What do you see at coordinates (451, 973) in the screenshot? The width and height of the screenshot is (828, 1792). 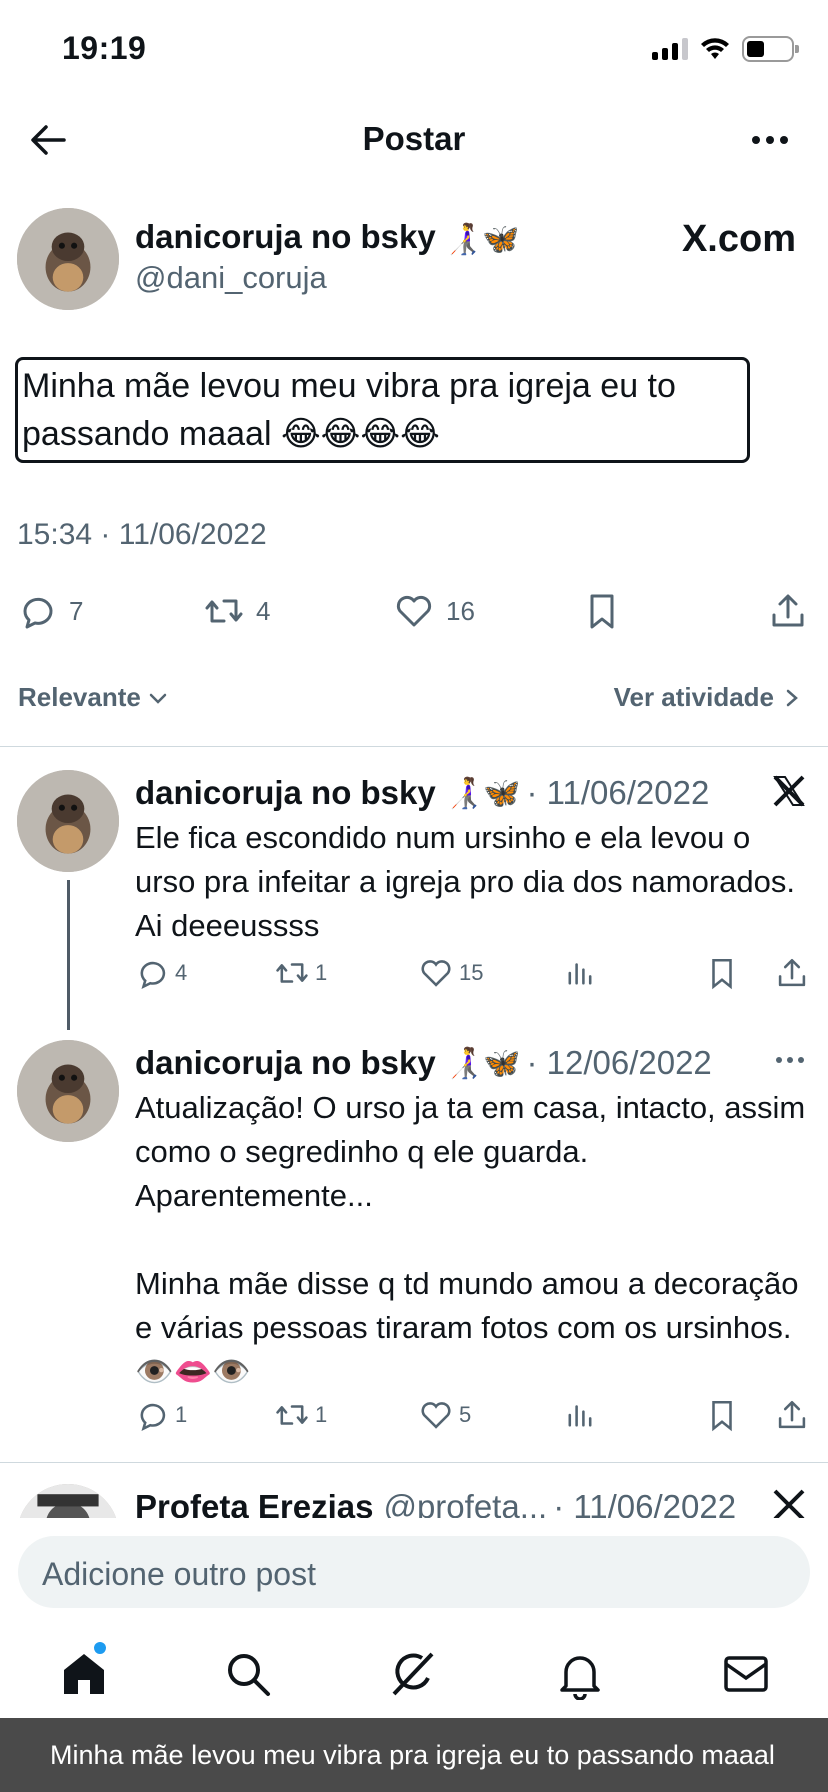 I see `like-button: 15` at bounding box center [451, 973].